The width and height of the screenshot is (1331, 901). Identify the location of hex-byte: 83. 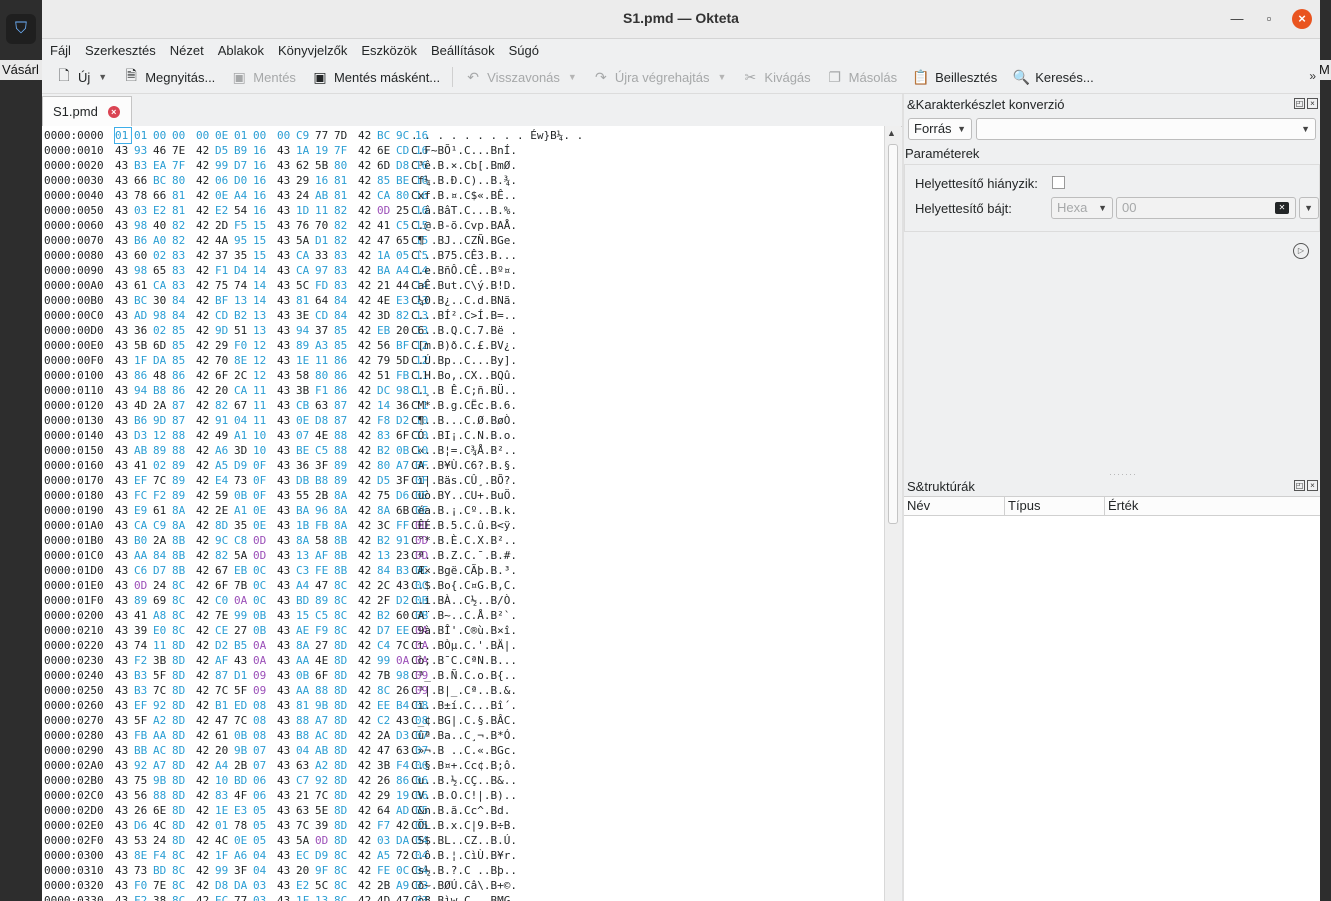
(342, 285).